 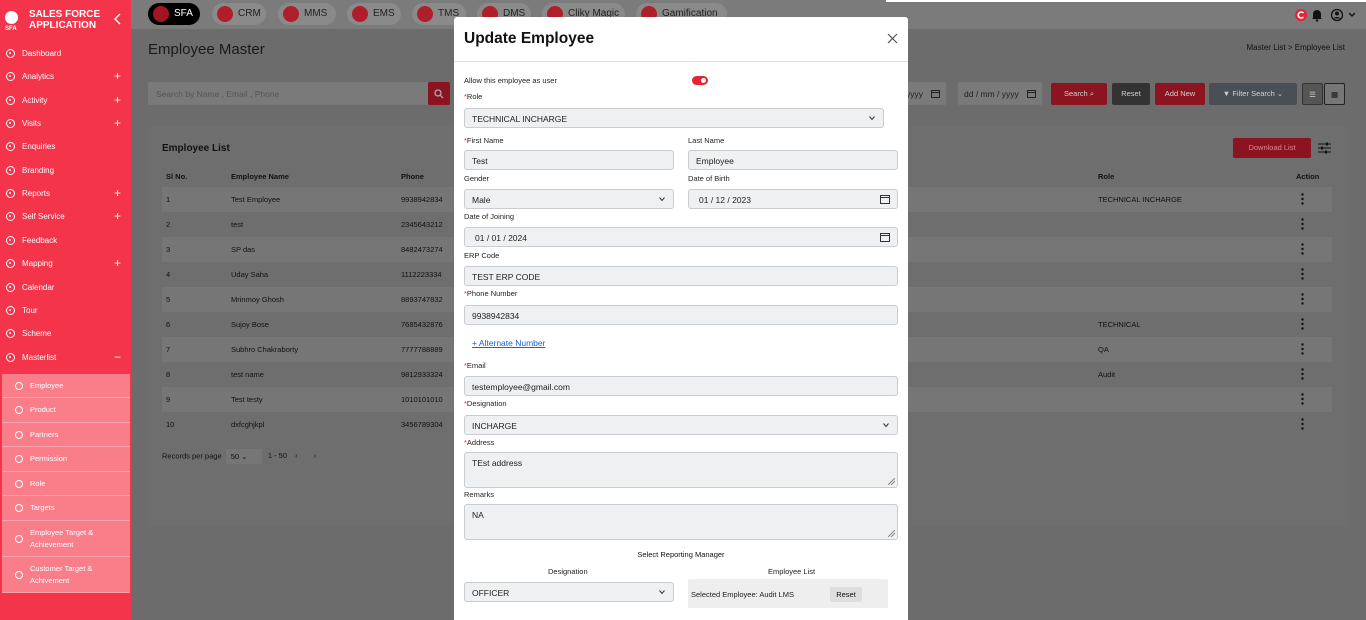 I want to click on sidebar-item-reports: Reports +, so click(x=65, y=194).